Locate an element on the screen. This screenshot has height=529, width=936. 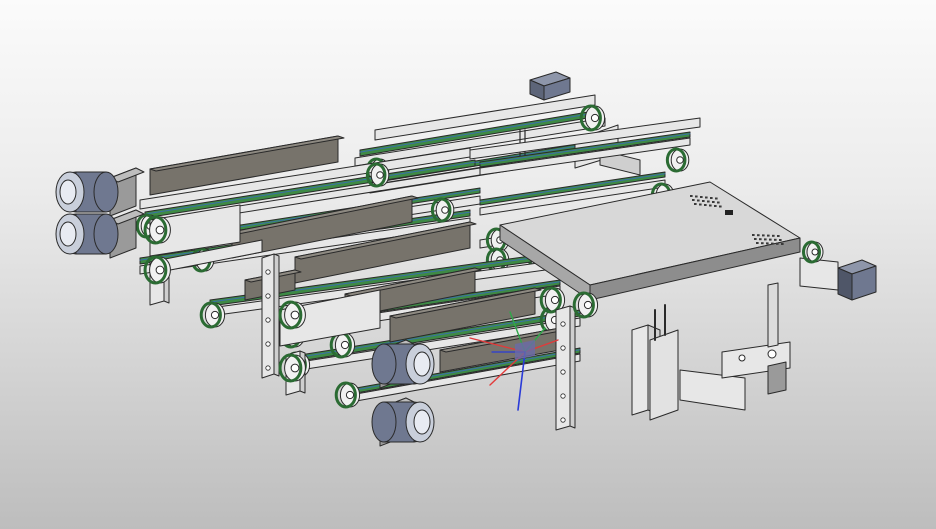
guide-base is located at coordinates (777, 378).